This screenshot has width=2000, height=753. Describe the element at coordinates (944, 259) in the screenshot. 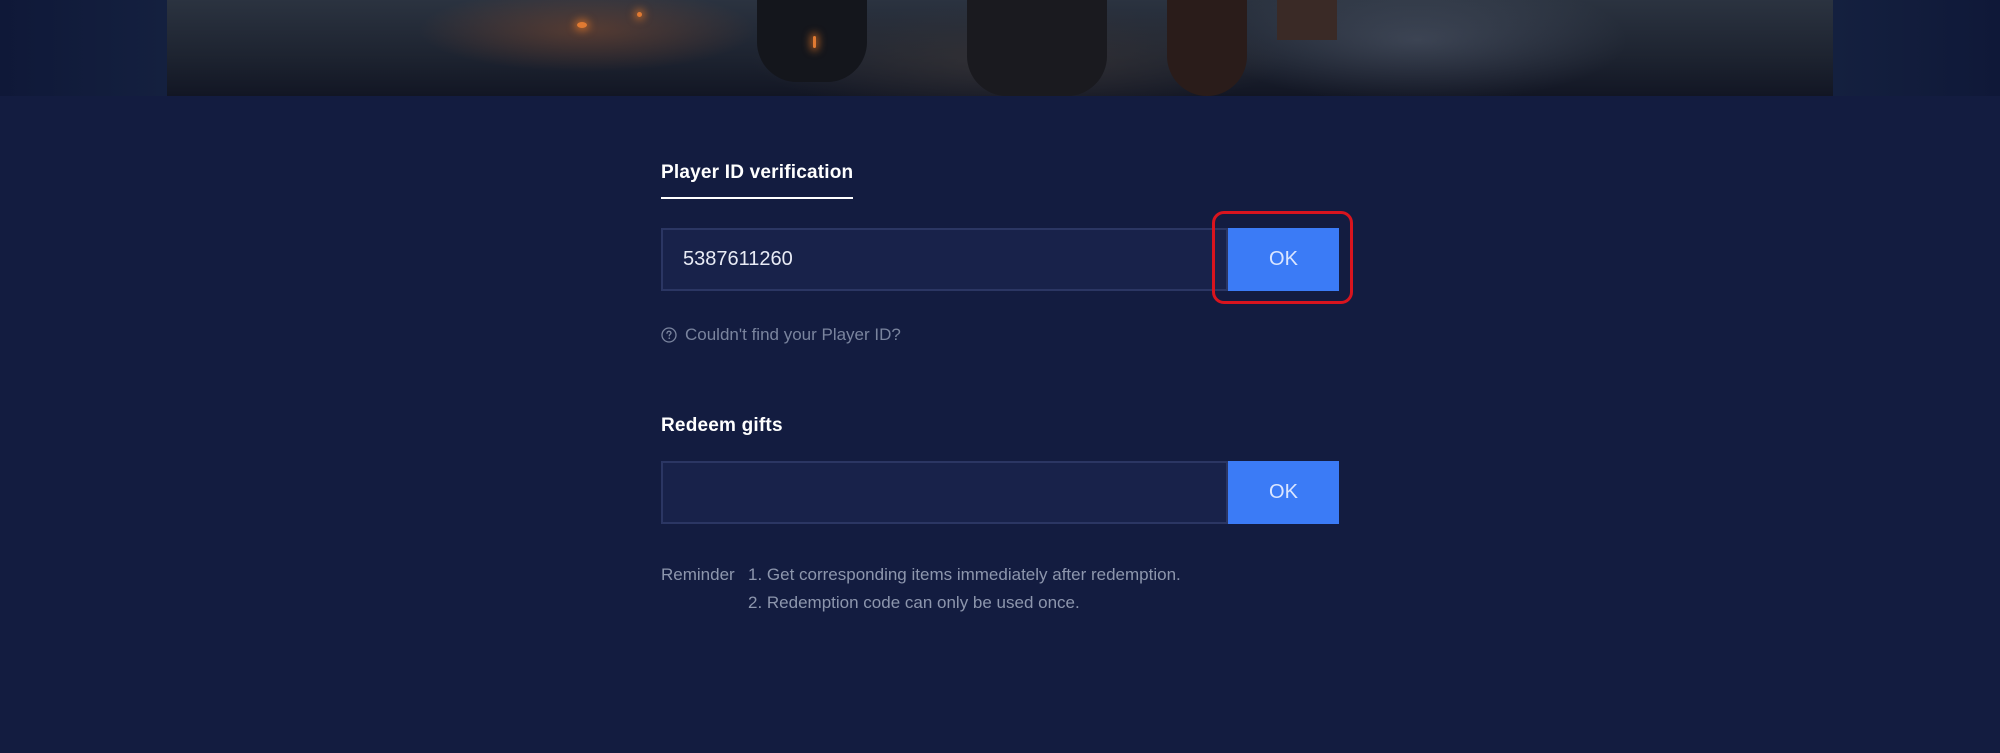

I see `player-id-input` at that location.